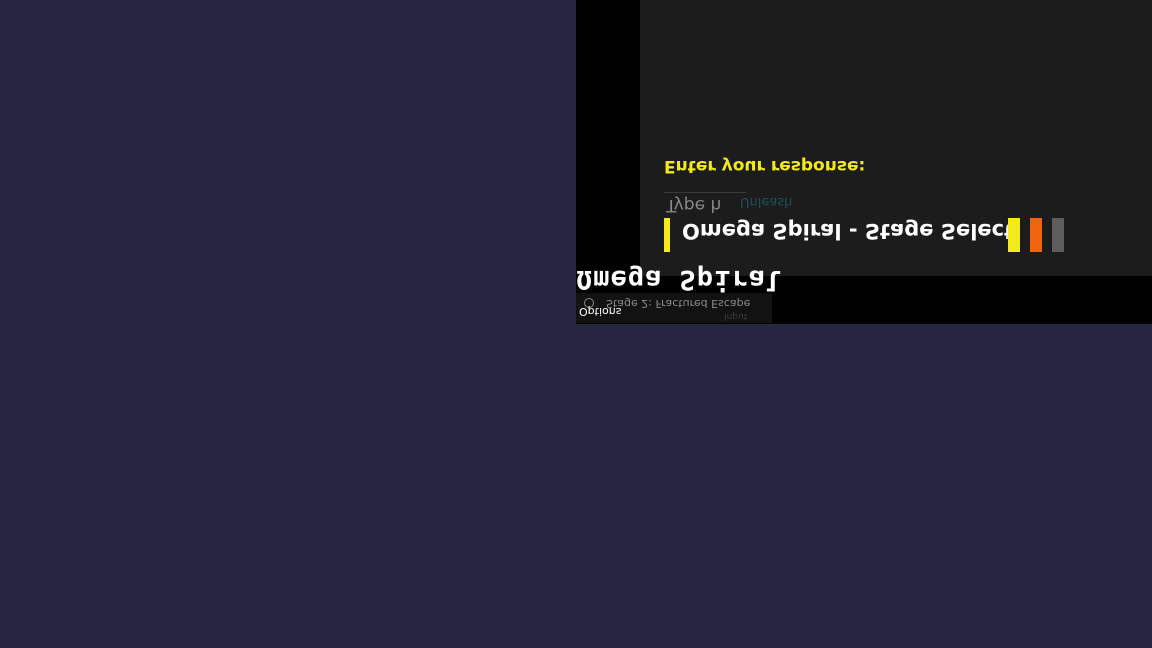  What do you see at coordinates (600, 311) in the screenshot?
I see `options-button: Options` at bounding box center [600, 311].